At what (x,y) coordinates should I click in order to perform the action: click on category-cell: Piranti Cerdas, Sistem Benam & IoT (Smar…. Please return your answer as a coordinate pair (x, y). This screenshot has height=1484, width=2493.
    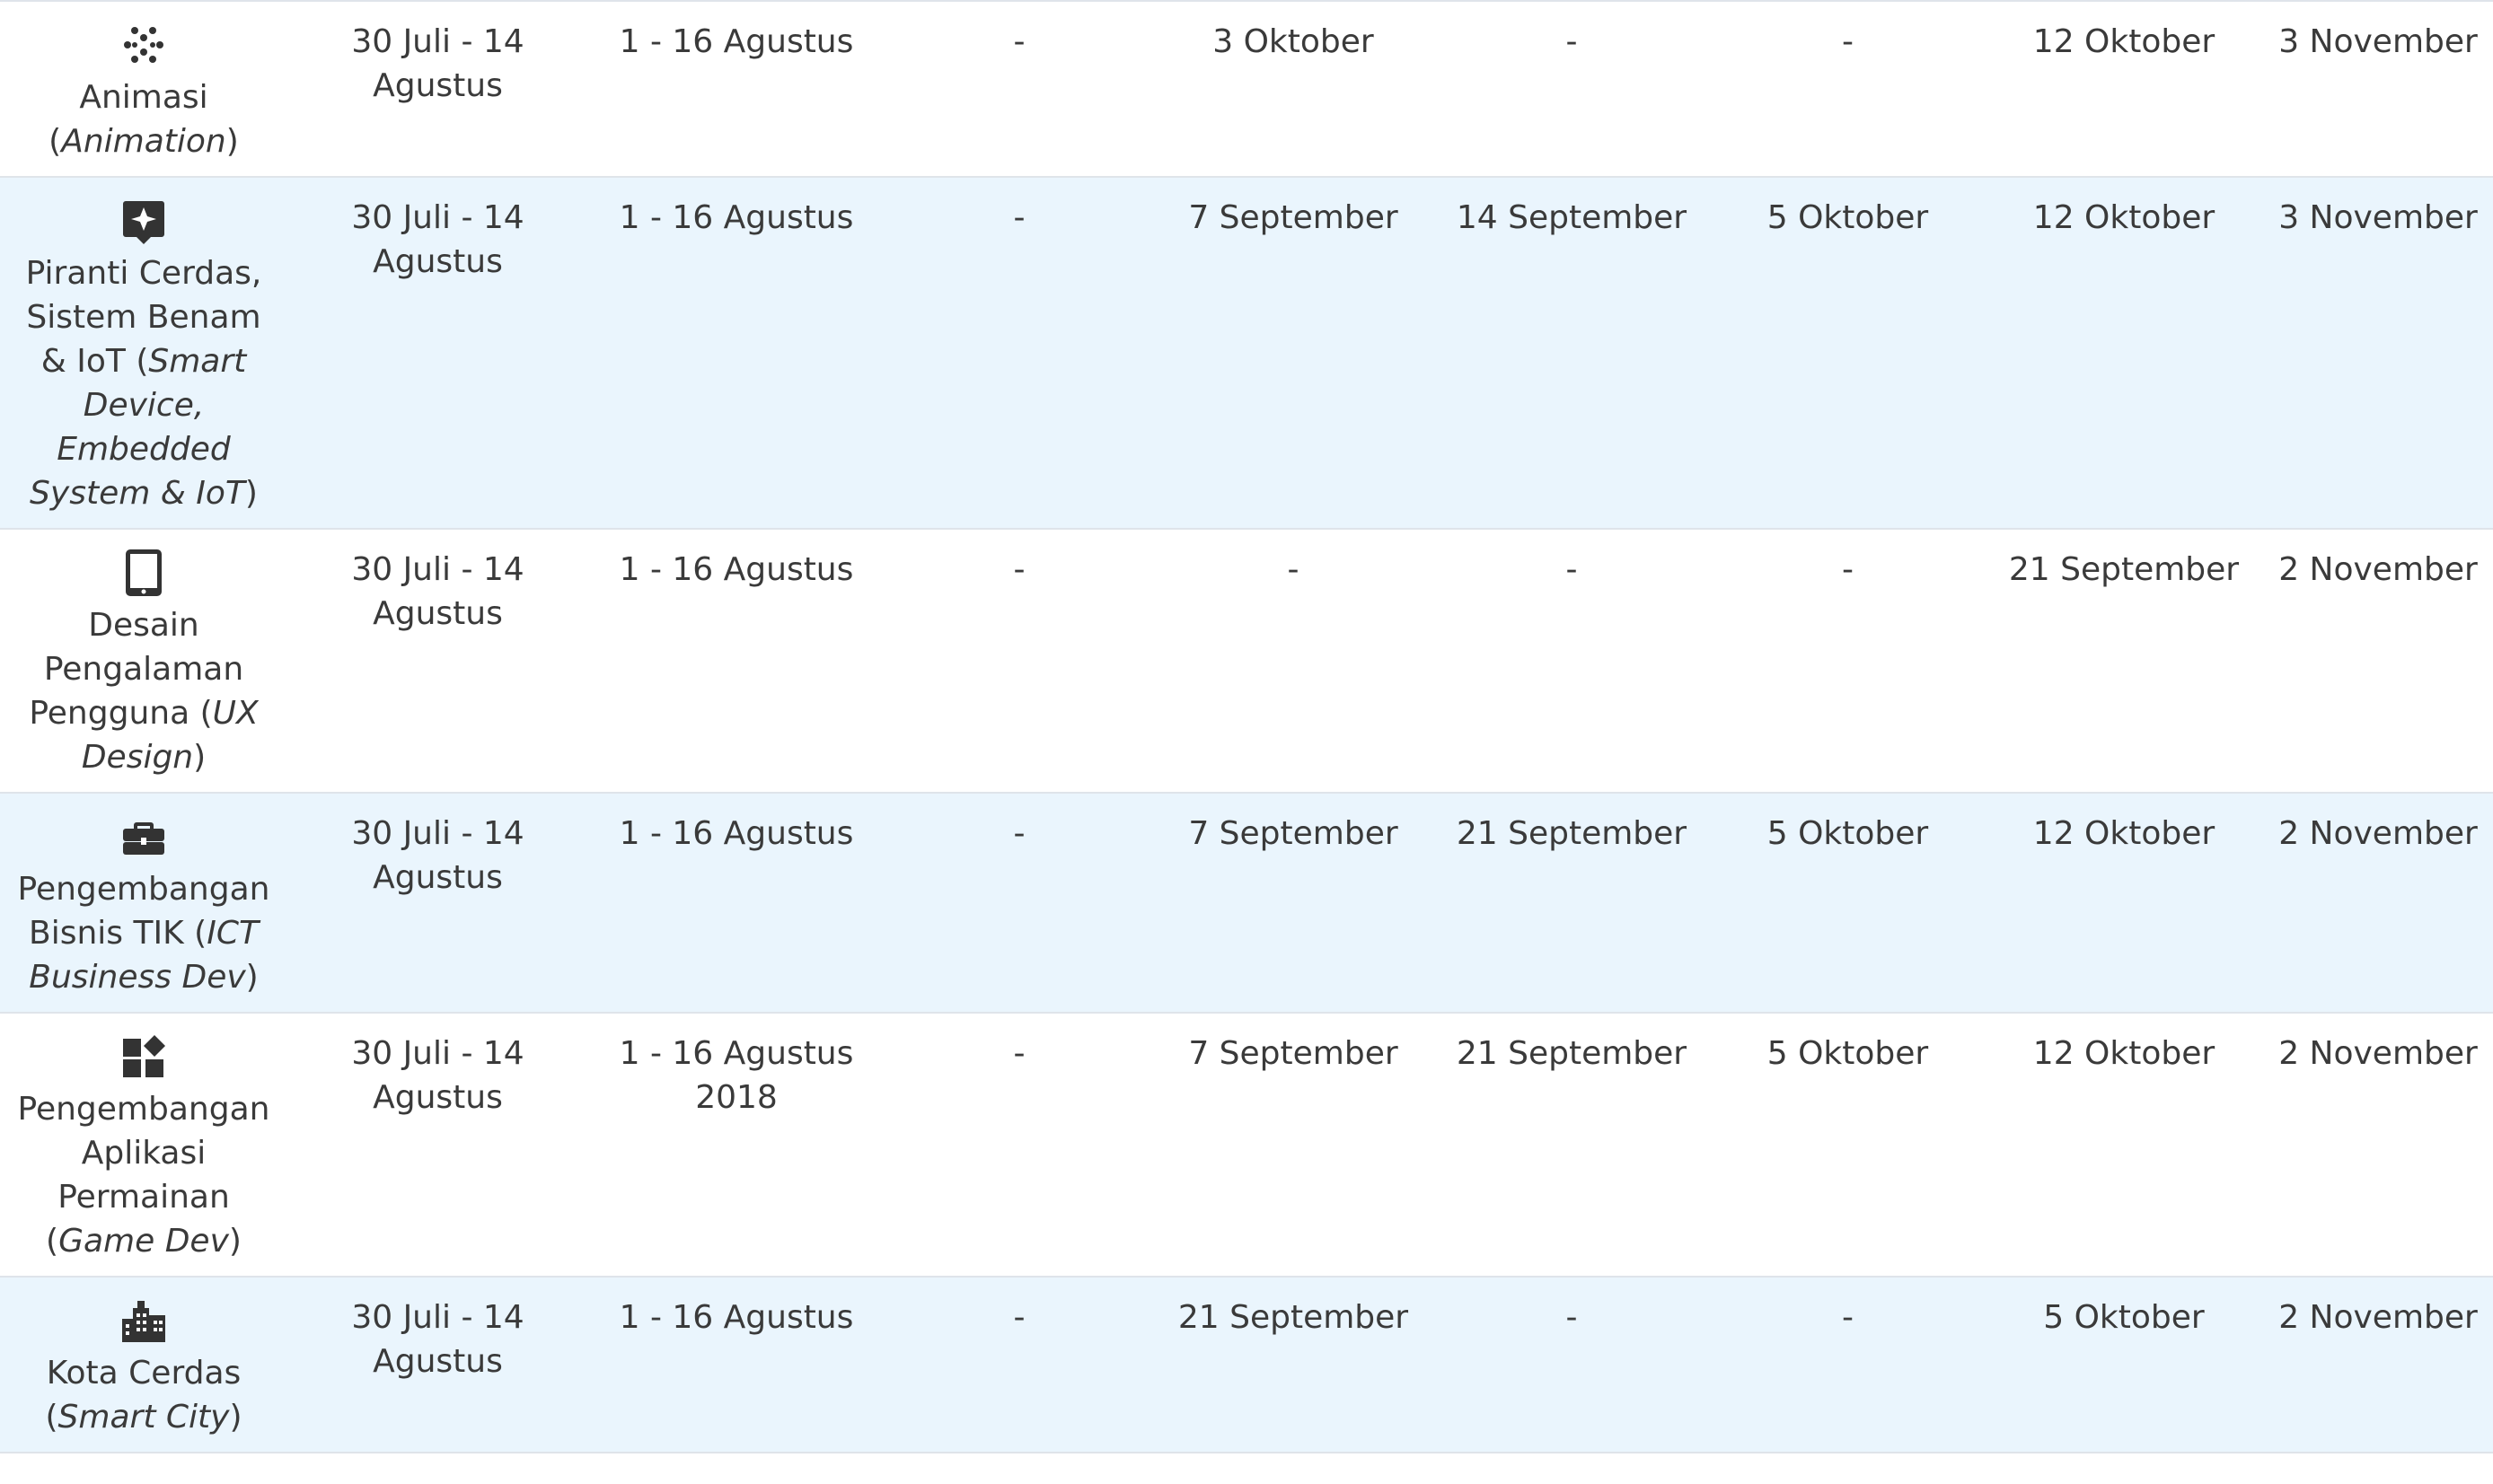
    Looking at the image, I should click on (143, 353).